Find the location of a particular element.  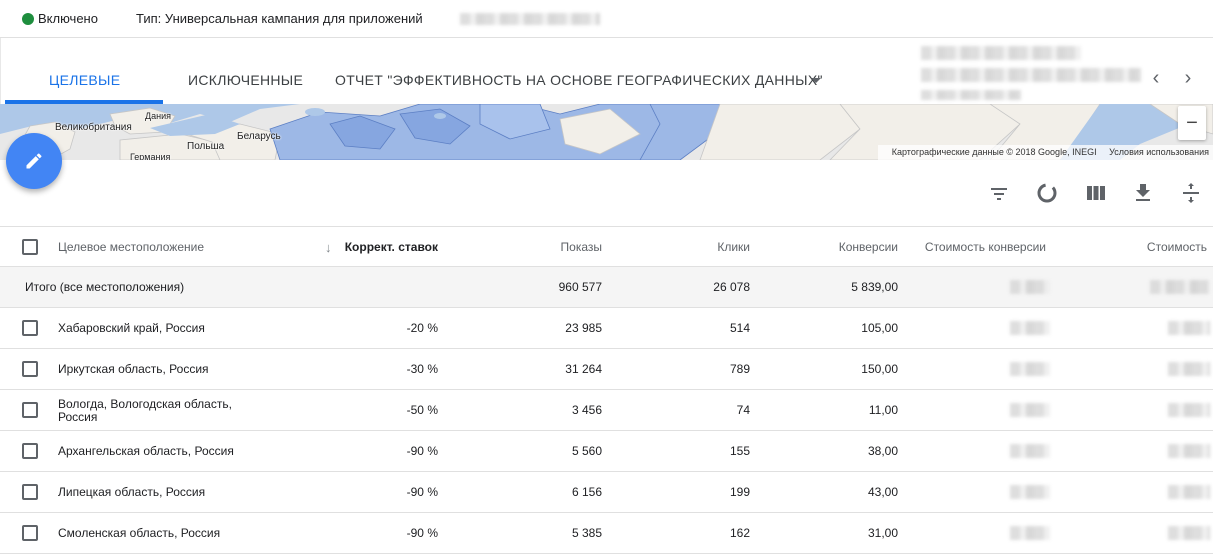

columns-icon is located at coordinates (1096, 193).